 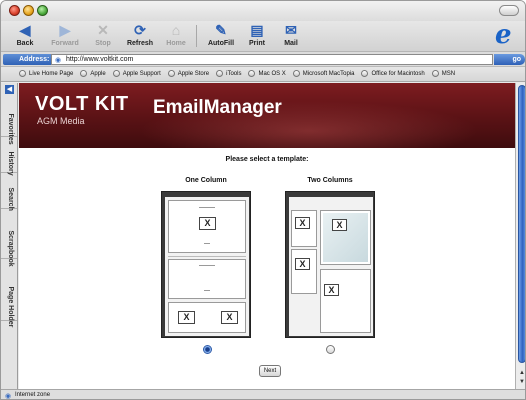 What do you see at coordinates (25, 43) in the screenshot?
I see `back-label: Back` at bounding box center [25, 43].